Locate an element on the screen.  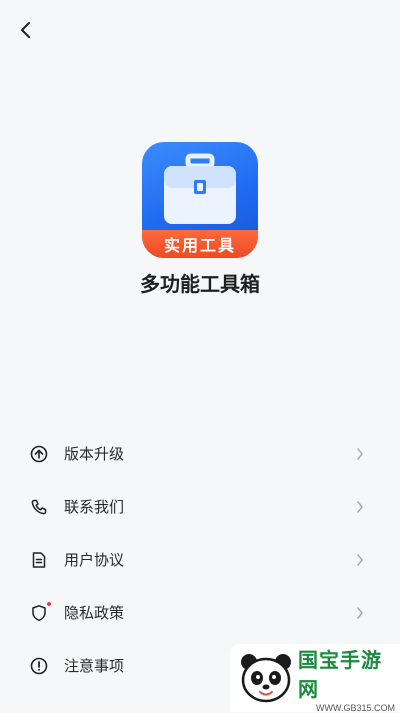
chevron-left-icon is located at coordinates (25, 30).